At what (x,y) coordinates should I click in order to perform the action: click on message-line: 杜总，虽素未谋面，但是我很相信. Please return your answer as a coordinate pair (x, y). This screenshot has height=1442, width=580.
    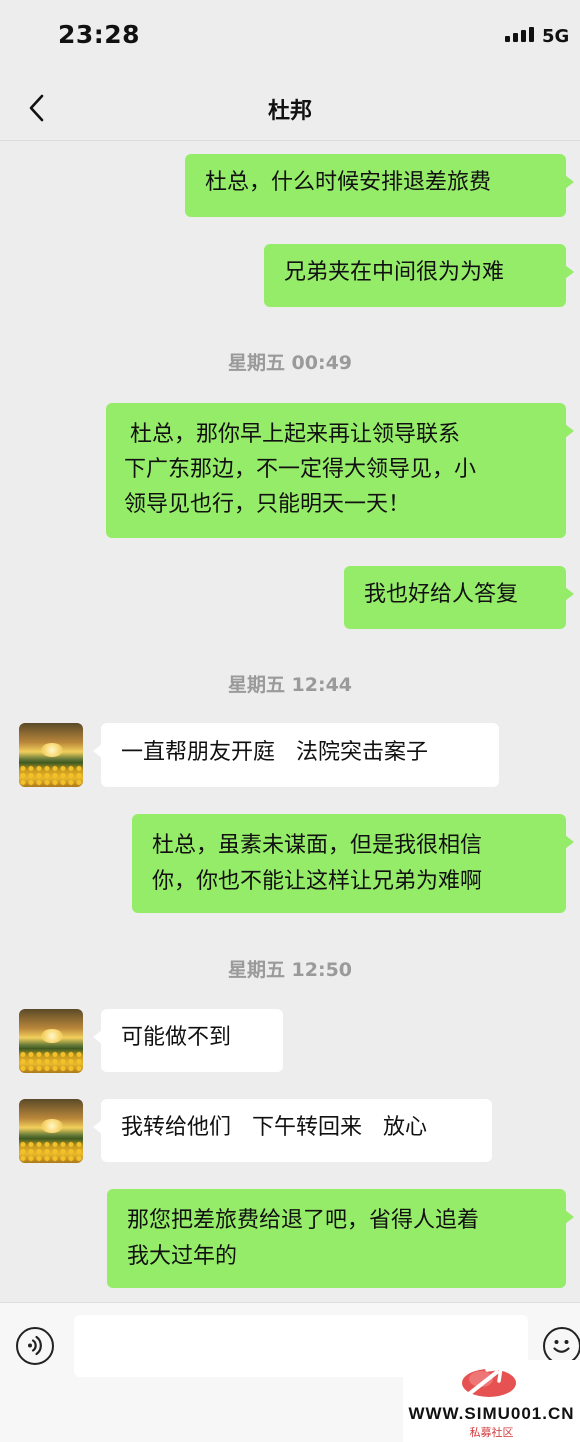
    Looking at the image, I should click on (317, 845).